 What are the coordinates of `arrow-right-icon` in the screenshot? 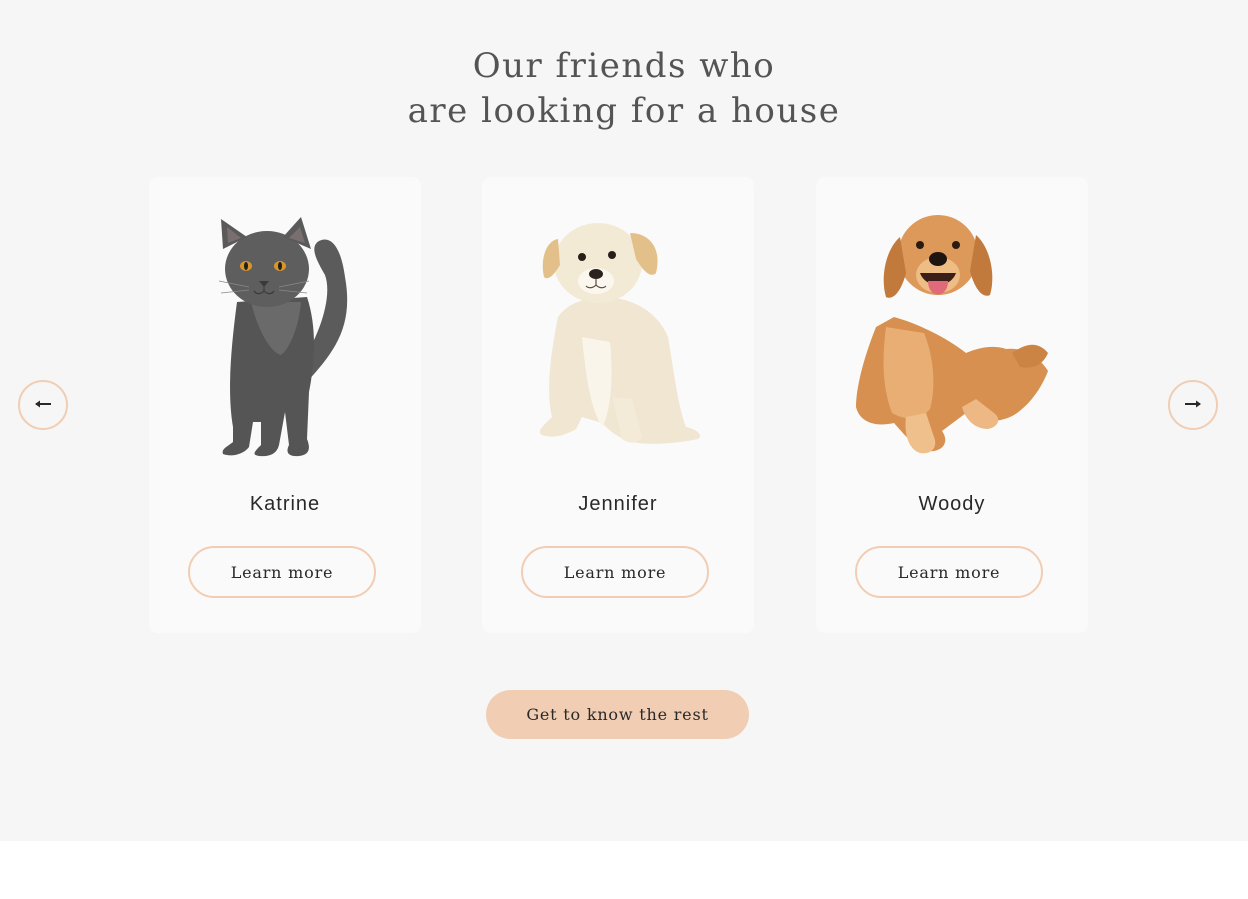 It's located at (1193, 405).